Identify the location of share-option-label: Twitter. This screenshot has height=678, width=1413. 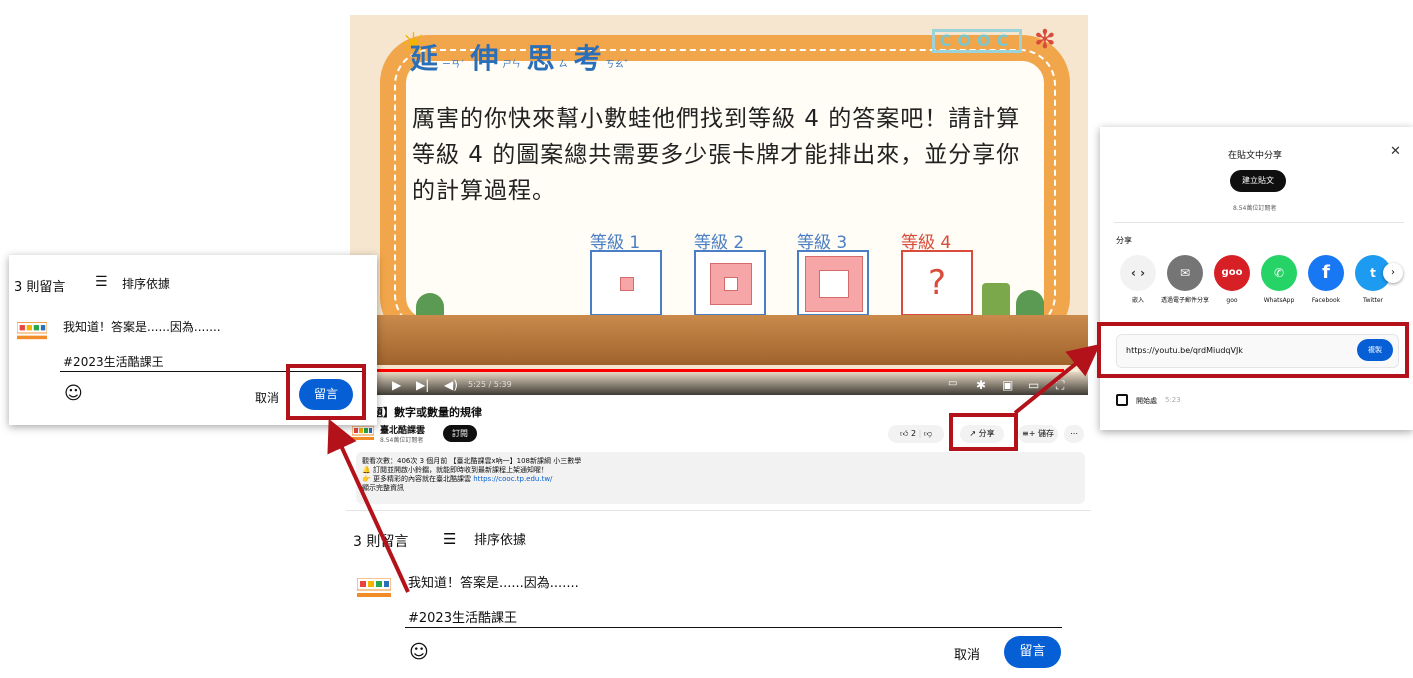
(1373, 300).